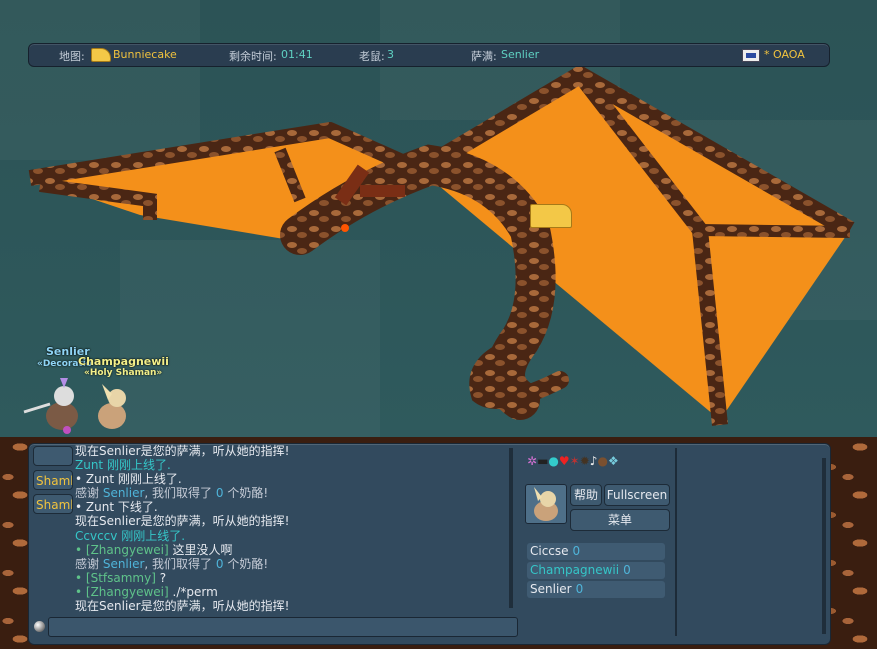 The width and height of the screenshot is (877, 649). Describe the element at coordinates (575, 570) in the screenshot. I see `player-name: Champagnewii` at that location.